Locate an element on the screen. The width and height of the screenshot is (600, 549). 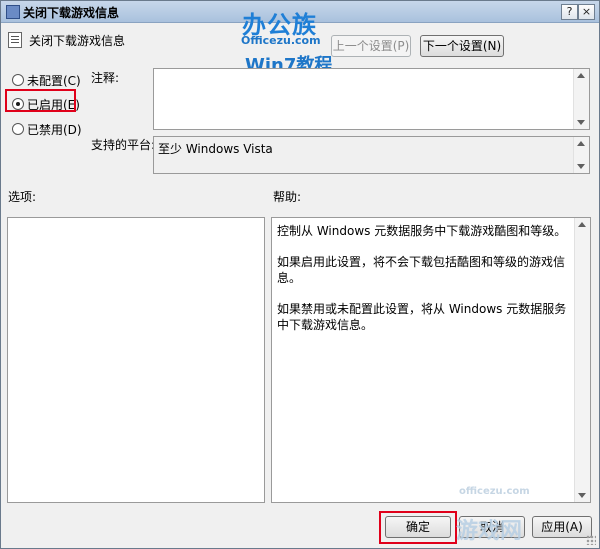
radio-label: 未配置(C) is located at coordinates (54, 81).